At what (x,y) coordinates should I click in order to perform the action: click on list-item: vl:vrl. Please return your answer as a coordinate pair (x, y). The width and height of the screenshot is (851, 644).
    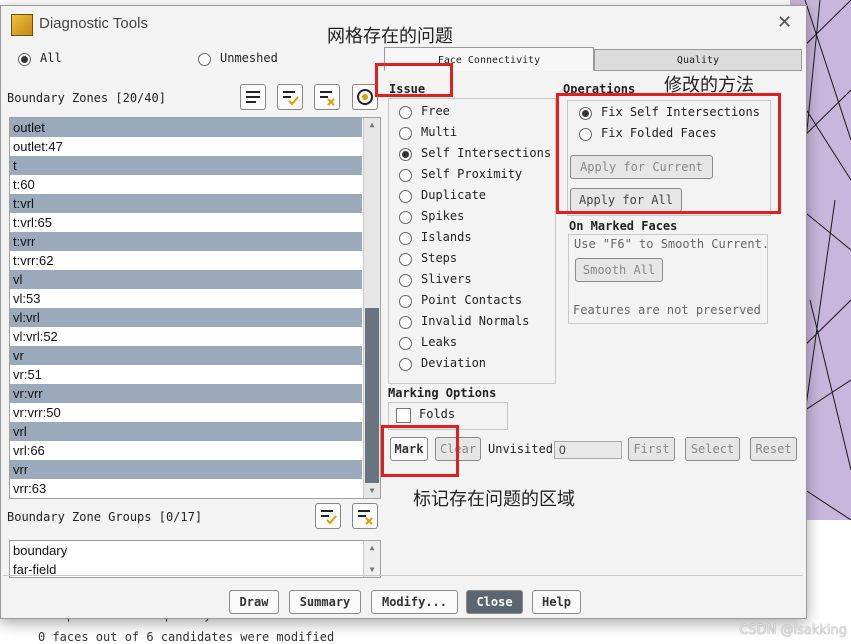
    Looking at the image, I should click on (186, 317).